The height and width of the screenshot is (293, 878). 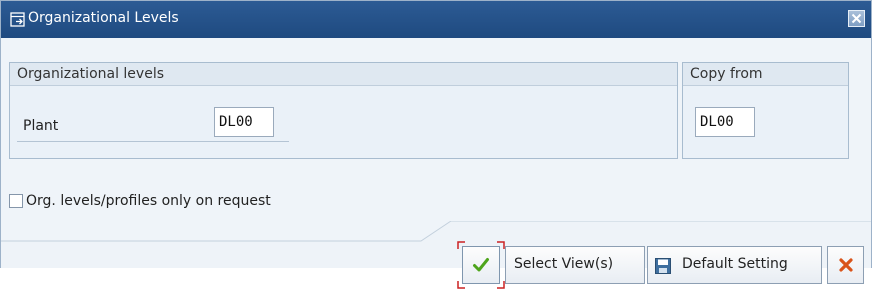 I want to click on organizational-levels-header-label: Organizational levels, so click(x=91, y=74).